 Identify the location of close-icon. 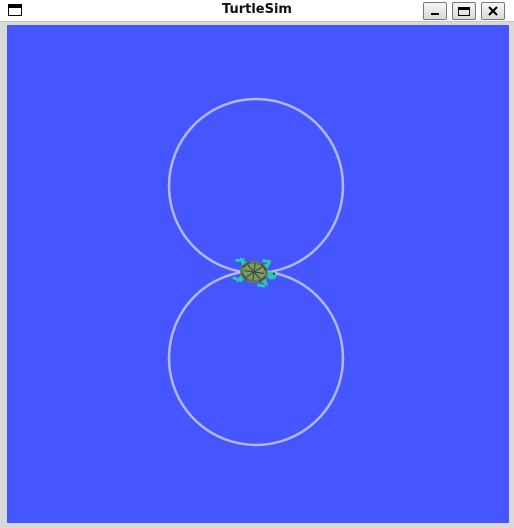
(493, 11).